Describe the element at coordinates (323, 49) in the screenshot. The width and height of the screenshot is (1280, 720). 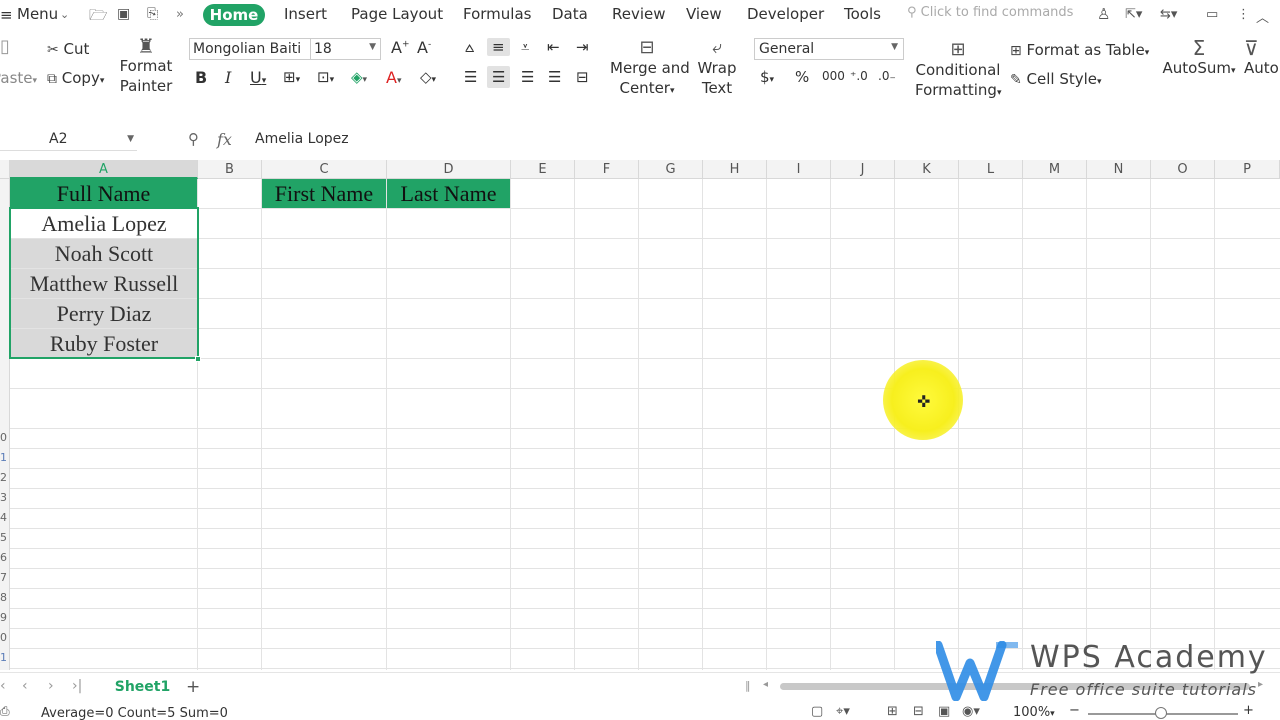
I see `font-size: 18` at that location.